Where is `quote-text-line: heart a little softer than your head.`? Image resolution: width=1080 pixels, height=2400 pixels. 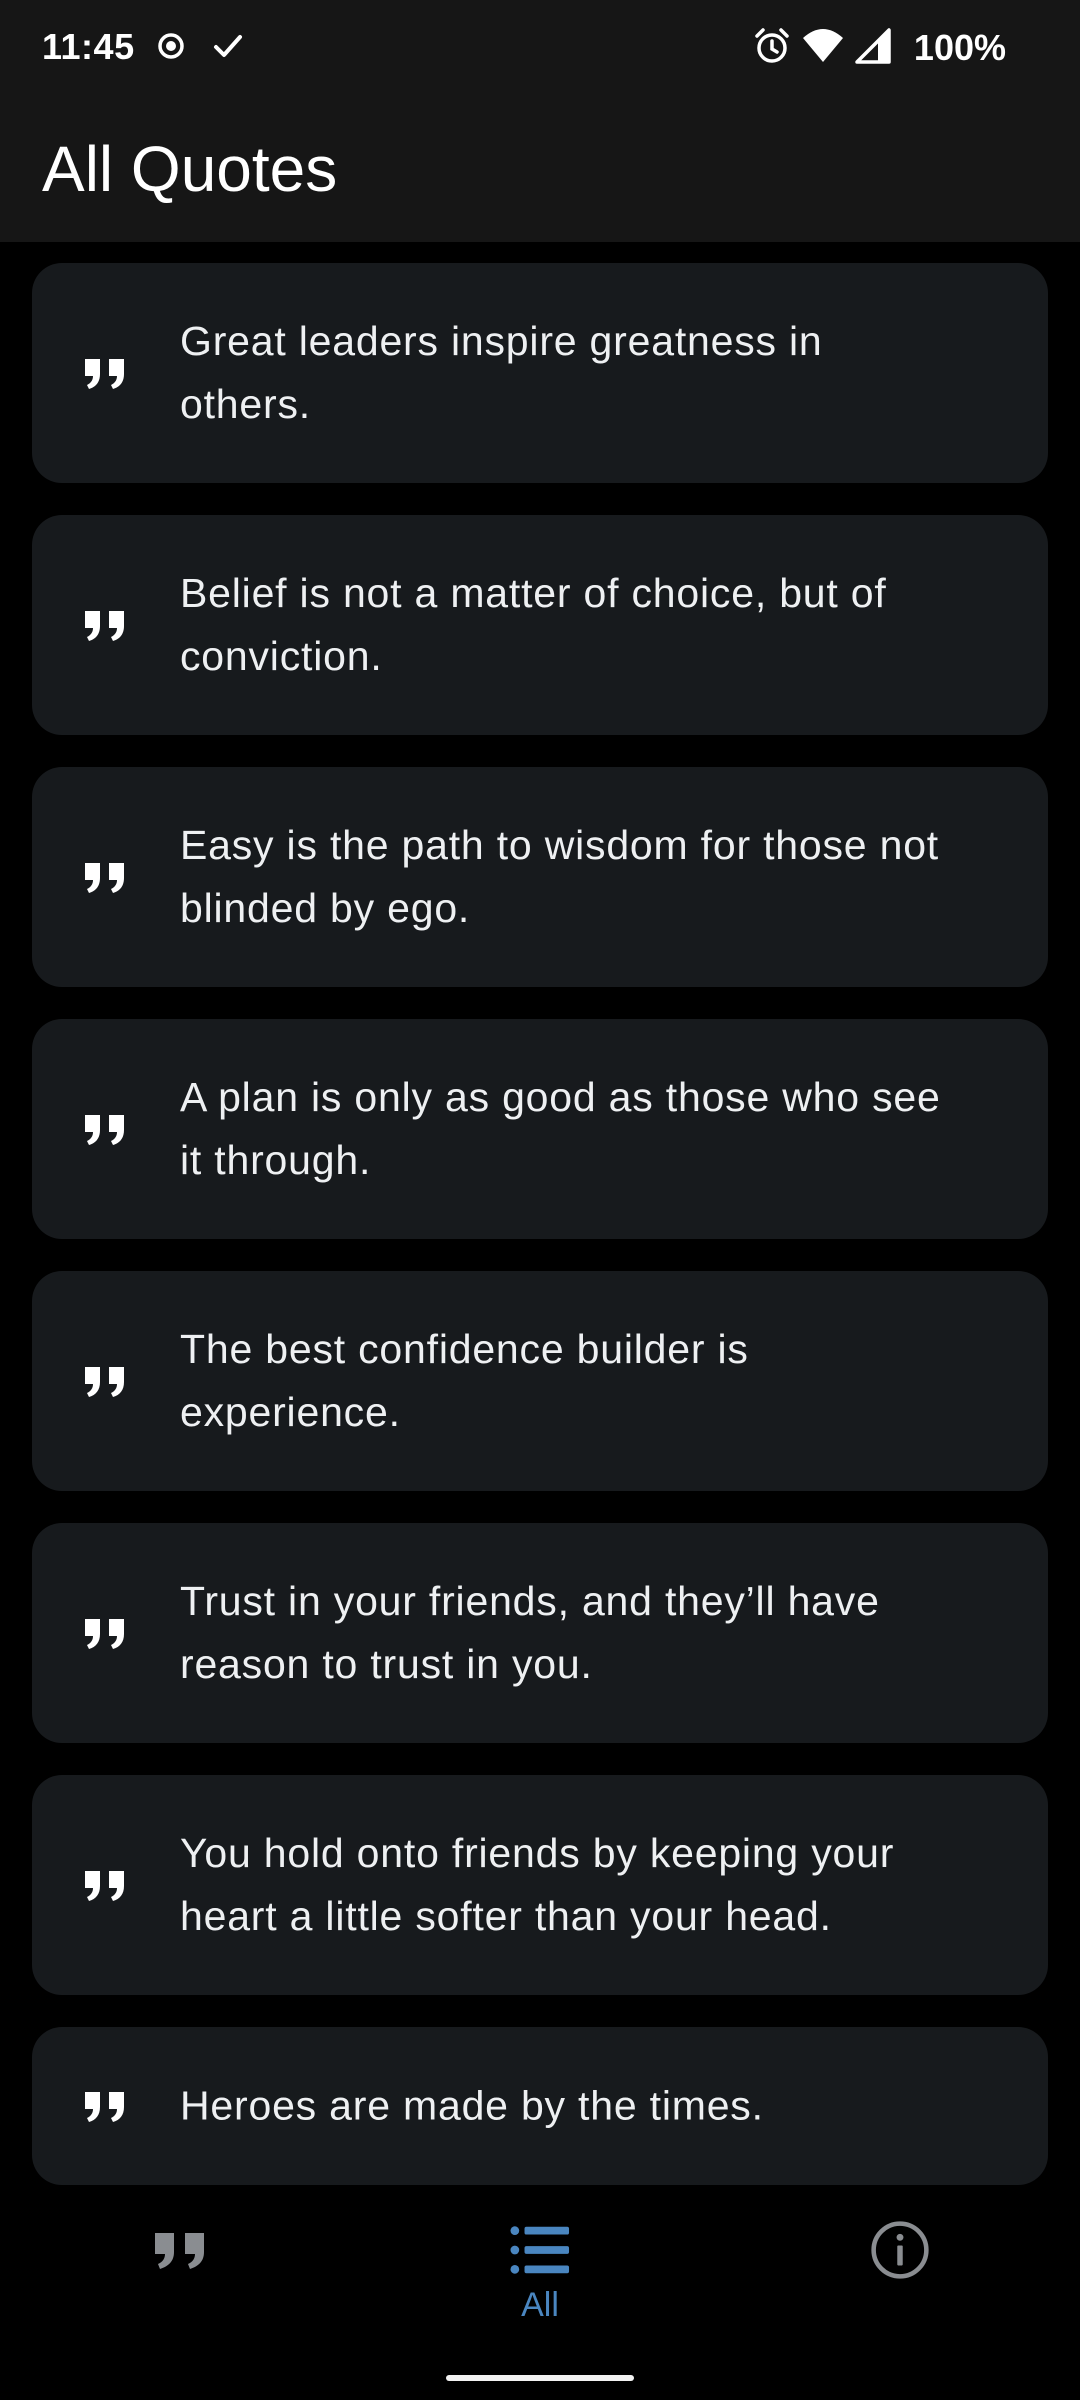 quote-text-line: heart a little softer than your head. is located at coordinates (506, 1916).